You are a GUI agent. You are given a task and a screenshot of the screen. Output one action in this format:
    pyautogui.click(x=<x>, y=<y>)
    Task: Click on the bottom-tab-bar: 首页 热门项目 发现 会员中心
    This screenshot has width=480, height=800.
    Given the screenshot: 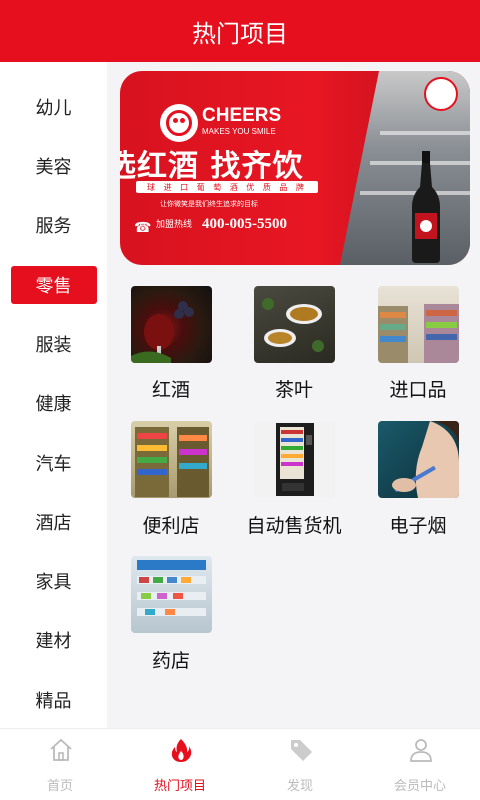 What is the action you would take?
    pyautogui.click(x=240, y=764)
    